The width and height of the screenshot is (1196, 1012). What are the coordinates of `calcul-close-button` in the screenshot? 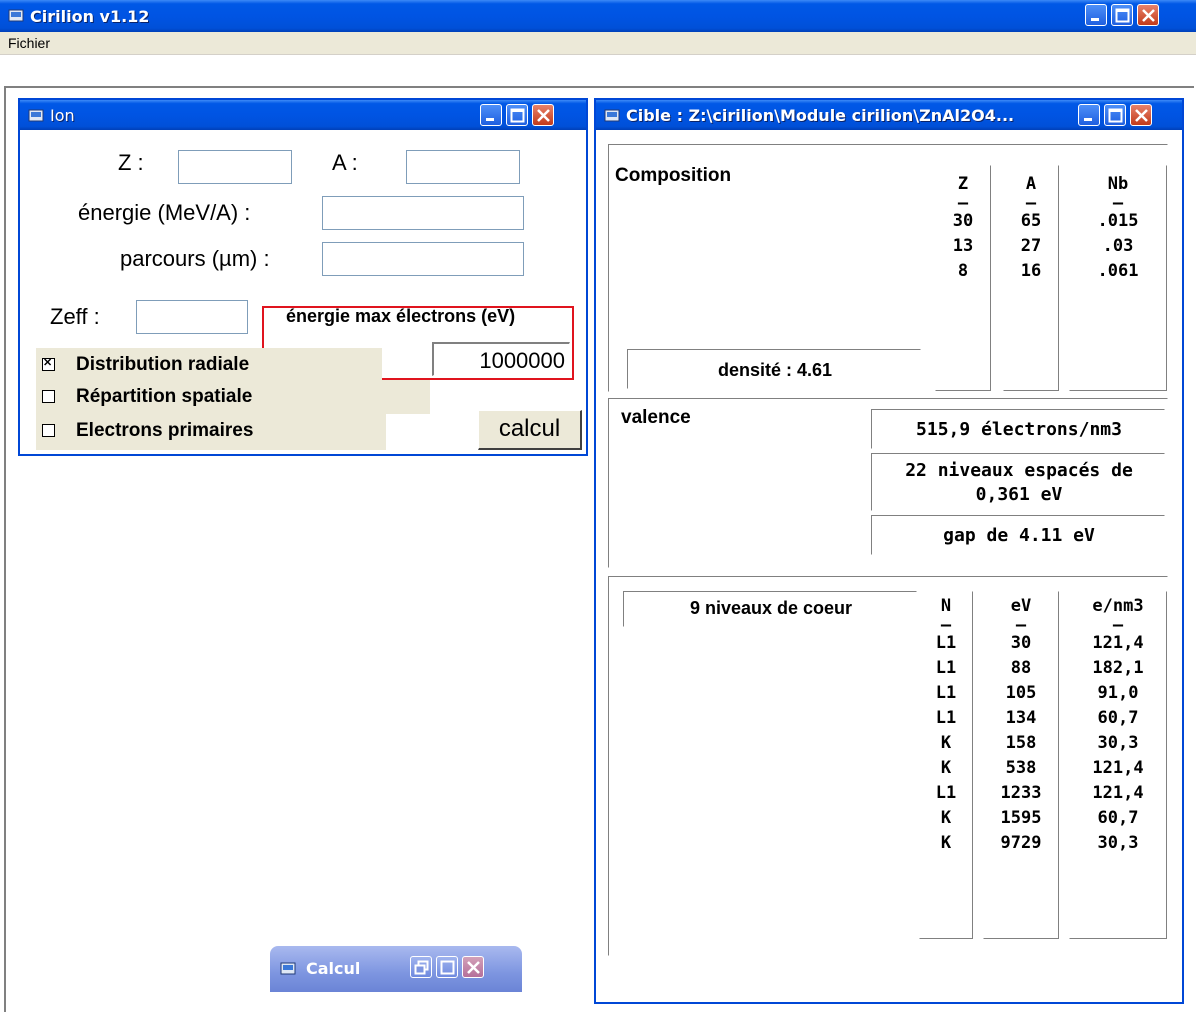 It's located at (473, 967).